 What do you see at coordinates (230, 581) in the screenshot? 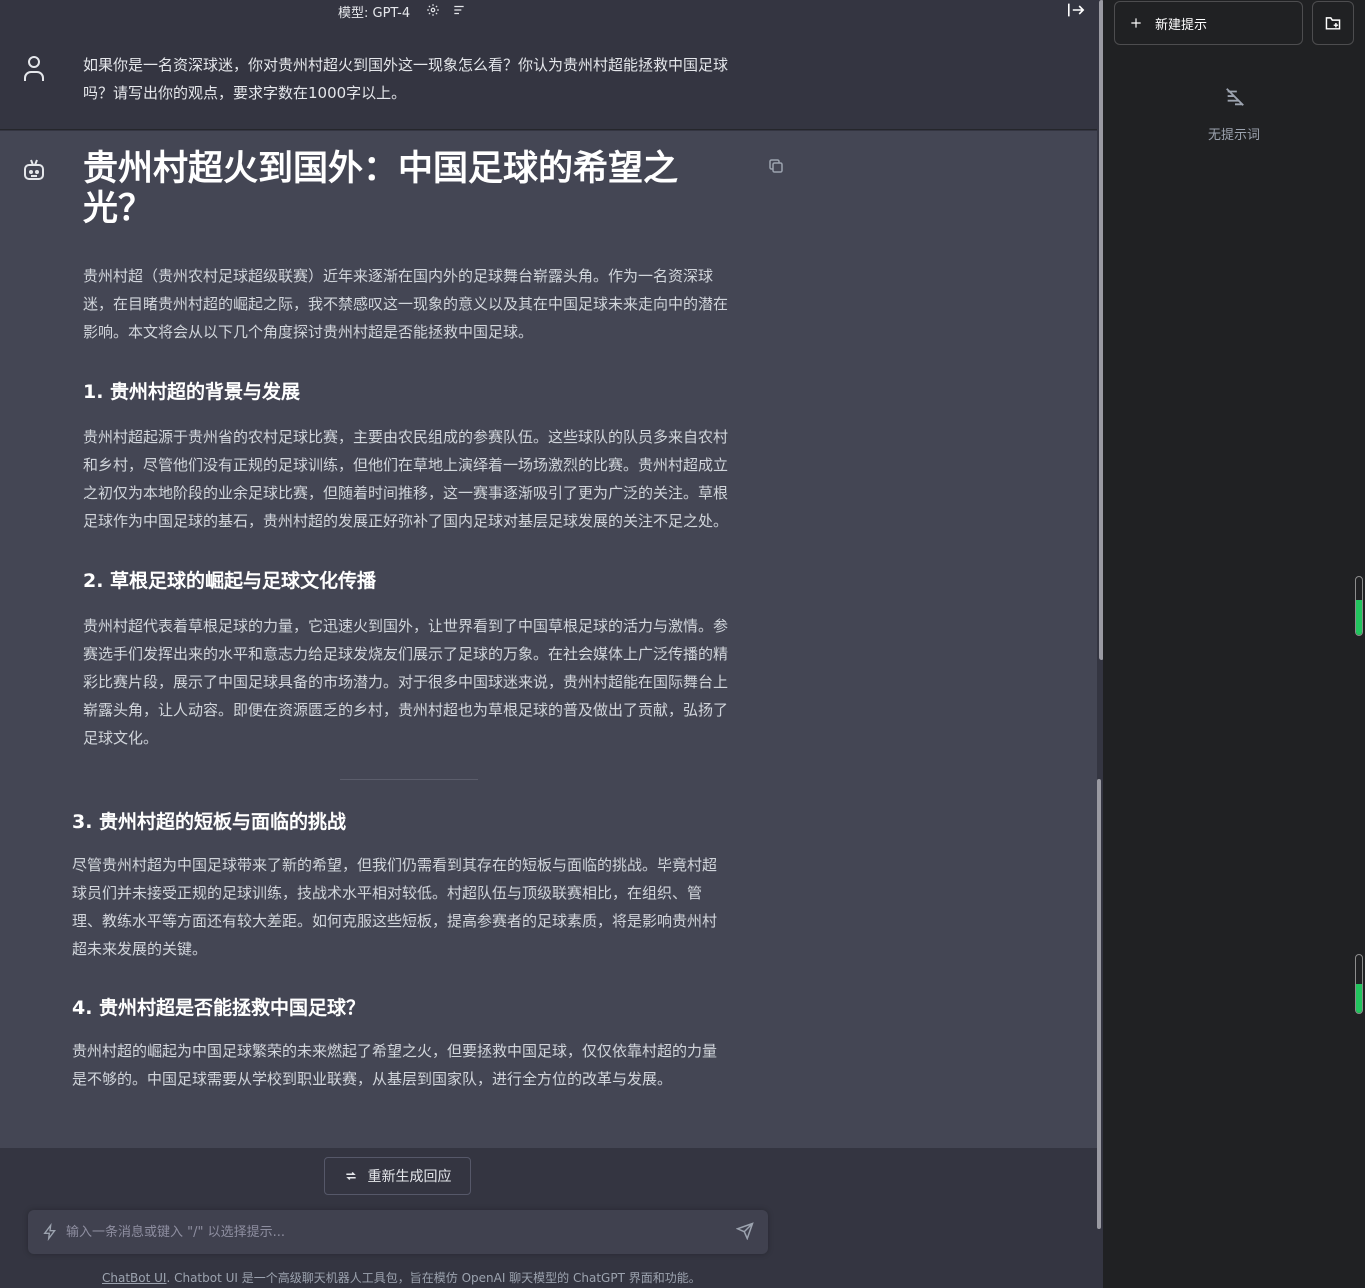
I see `section-heading: 2. 草根足球的崛起与足球文化传播` at bounding box center [230, 581].